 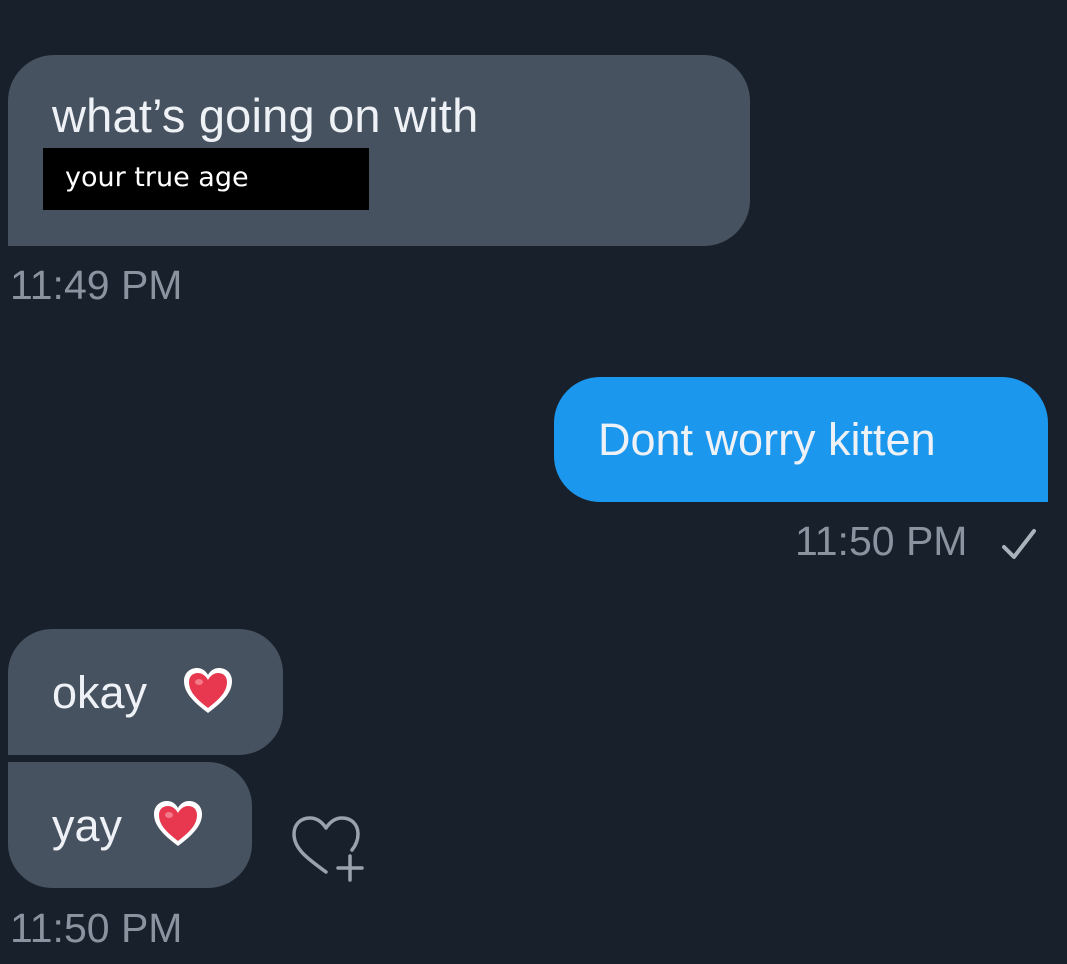 What do you see at coordinates (379, 150) in the screenshot?
I see `message-bubble-received: what’s going on with your true age` at bounding box center [379, 150].